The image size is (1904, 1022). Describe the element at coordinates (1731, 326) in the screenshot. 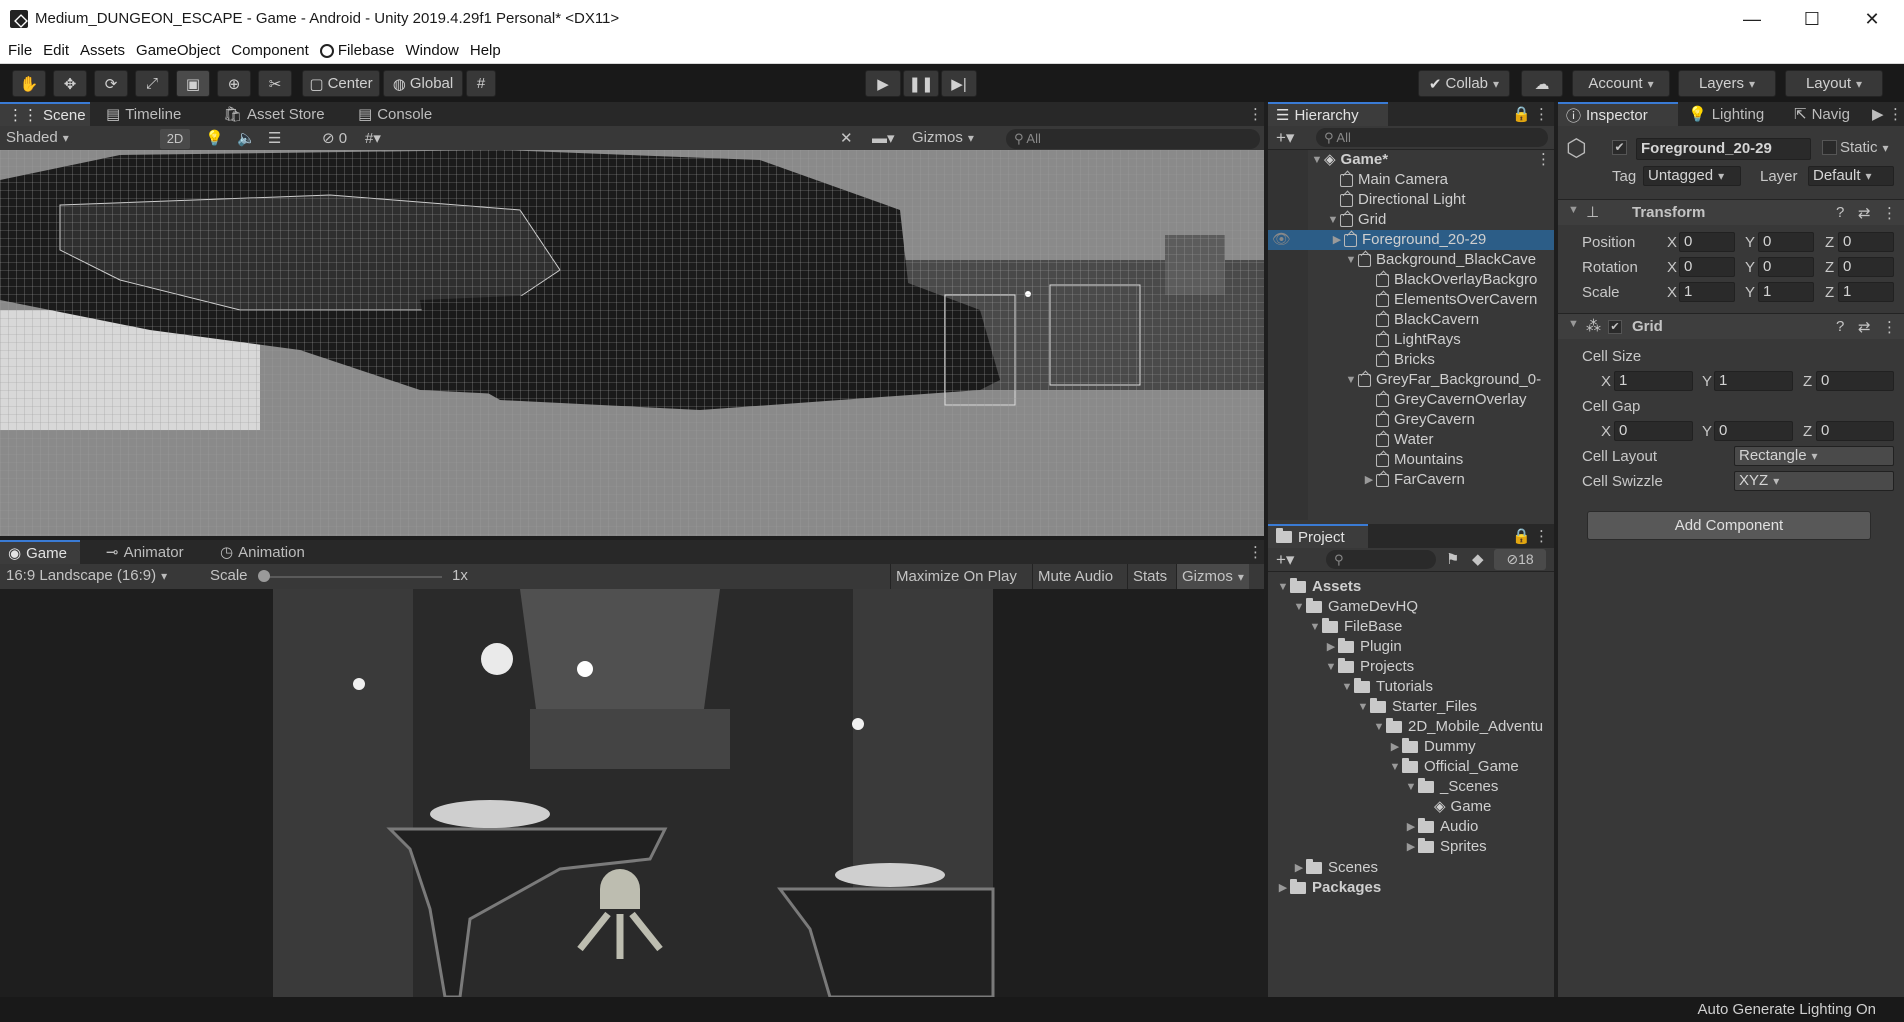

I see `grid-component-header: ▼ ⁂ ✔ Grid ? ⇄ ⋮` at that location.